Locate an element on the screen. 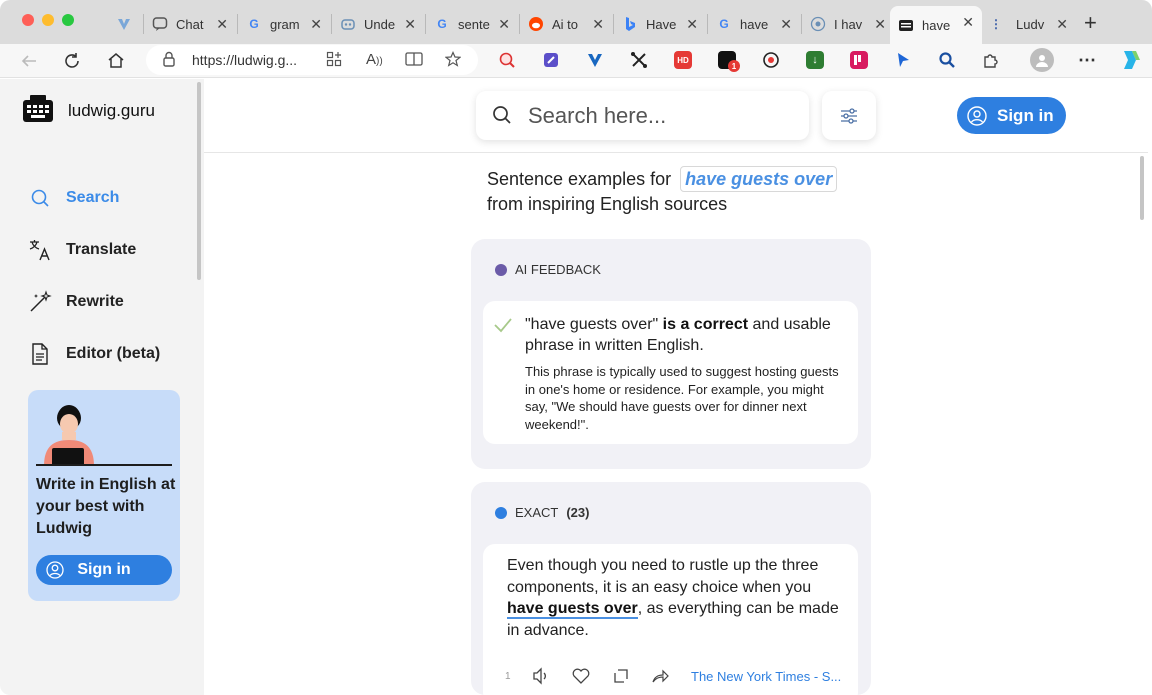 The width and height of the screenshot is (1152, 695). lock-icon is located at coordinates (169, 60).